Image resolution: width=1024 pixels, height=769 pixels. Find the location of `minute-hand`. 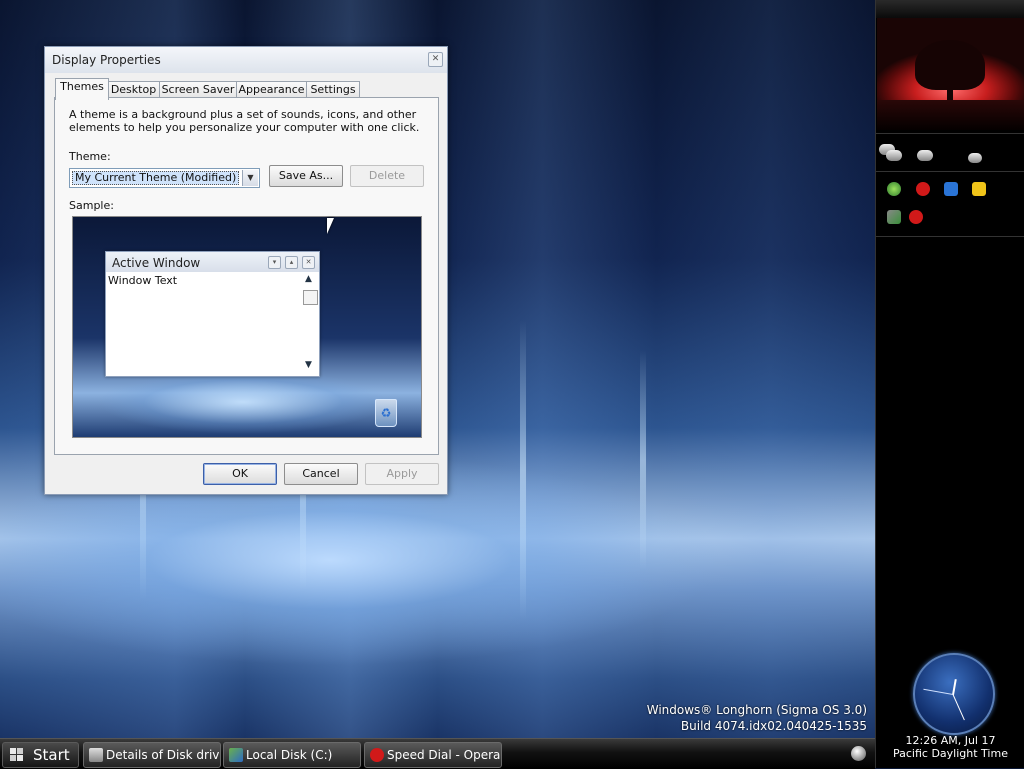

minute-hand is located at coordinates (958, 707).